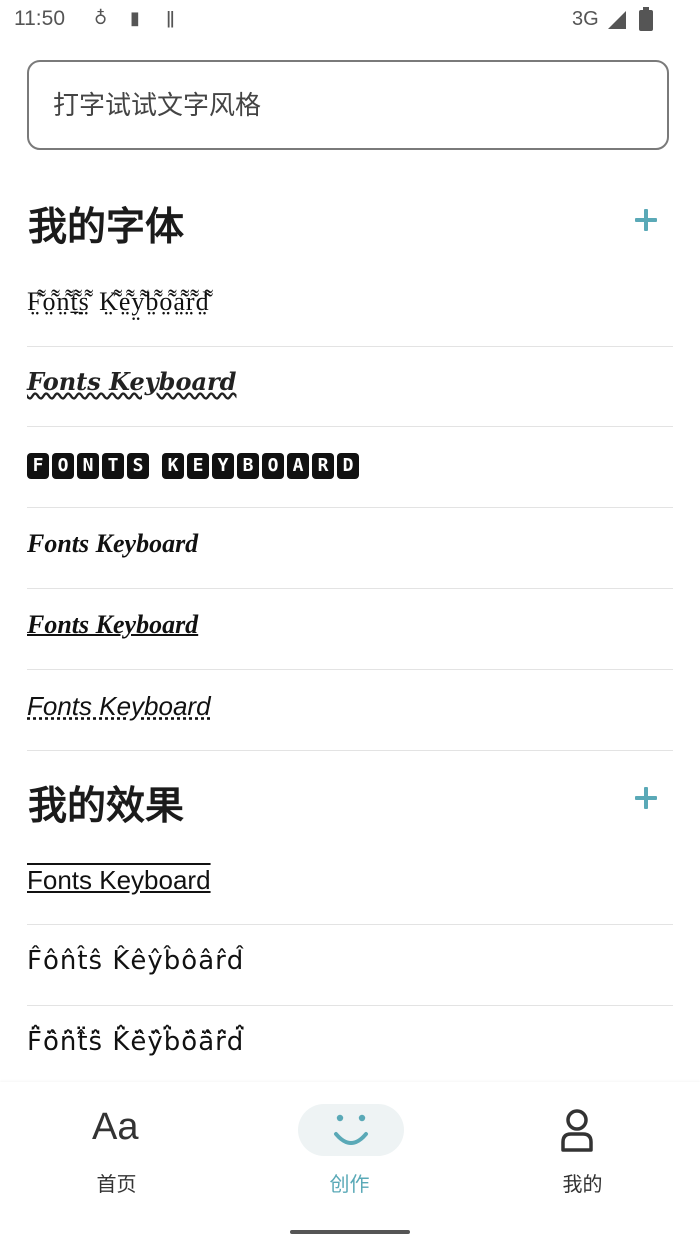  What do you see at coordinates (113, 466) in the screenshot?
I see `boxed-letter: T` at bounding box center [113, 466].